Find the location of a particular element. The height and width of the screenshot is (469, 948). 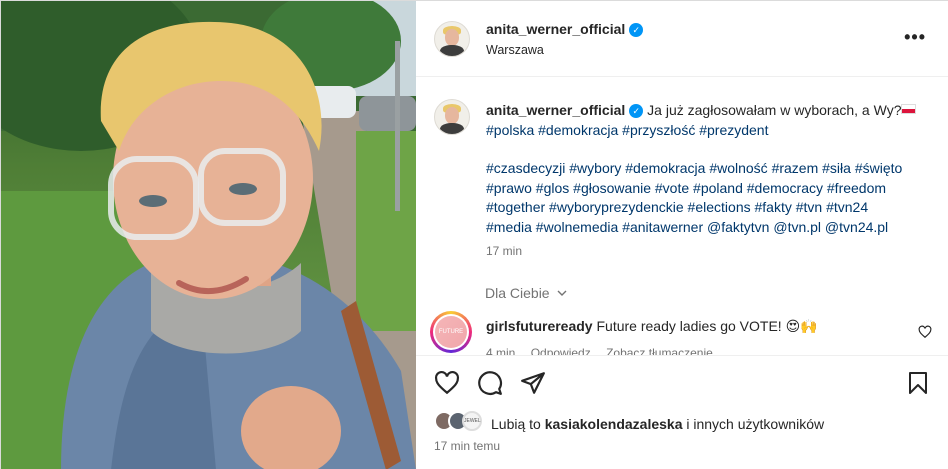

caption-username: anita_werner_official is located at coordinates (555, 110).